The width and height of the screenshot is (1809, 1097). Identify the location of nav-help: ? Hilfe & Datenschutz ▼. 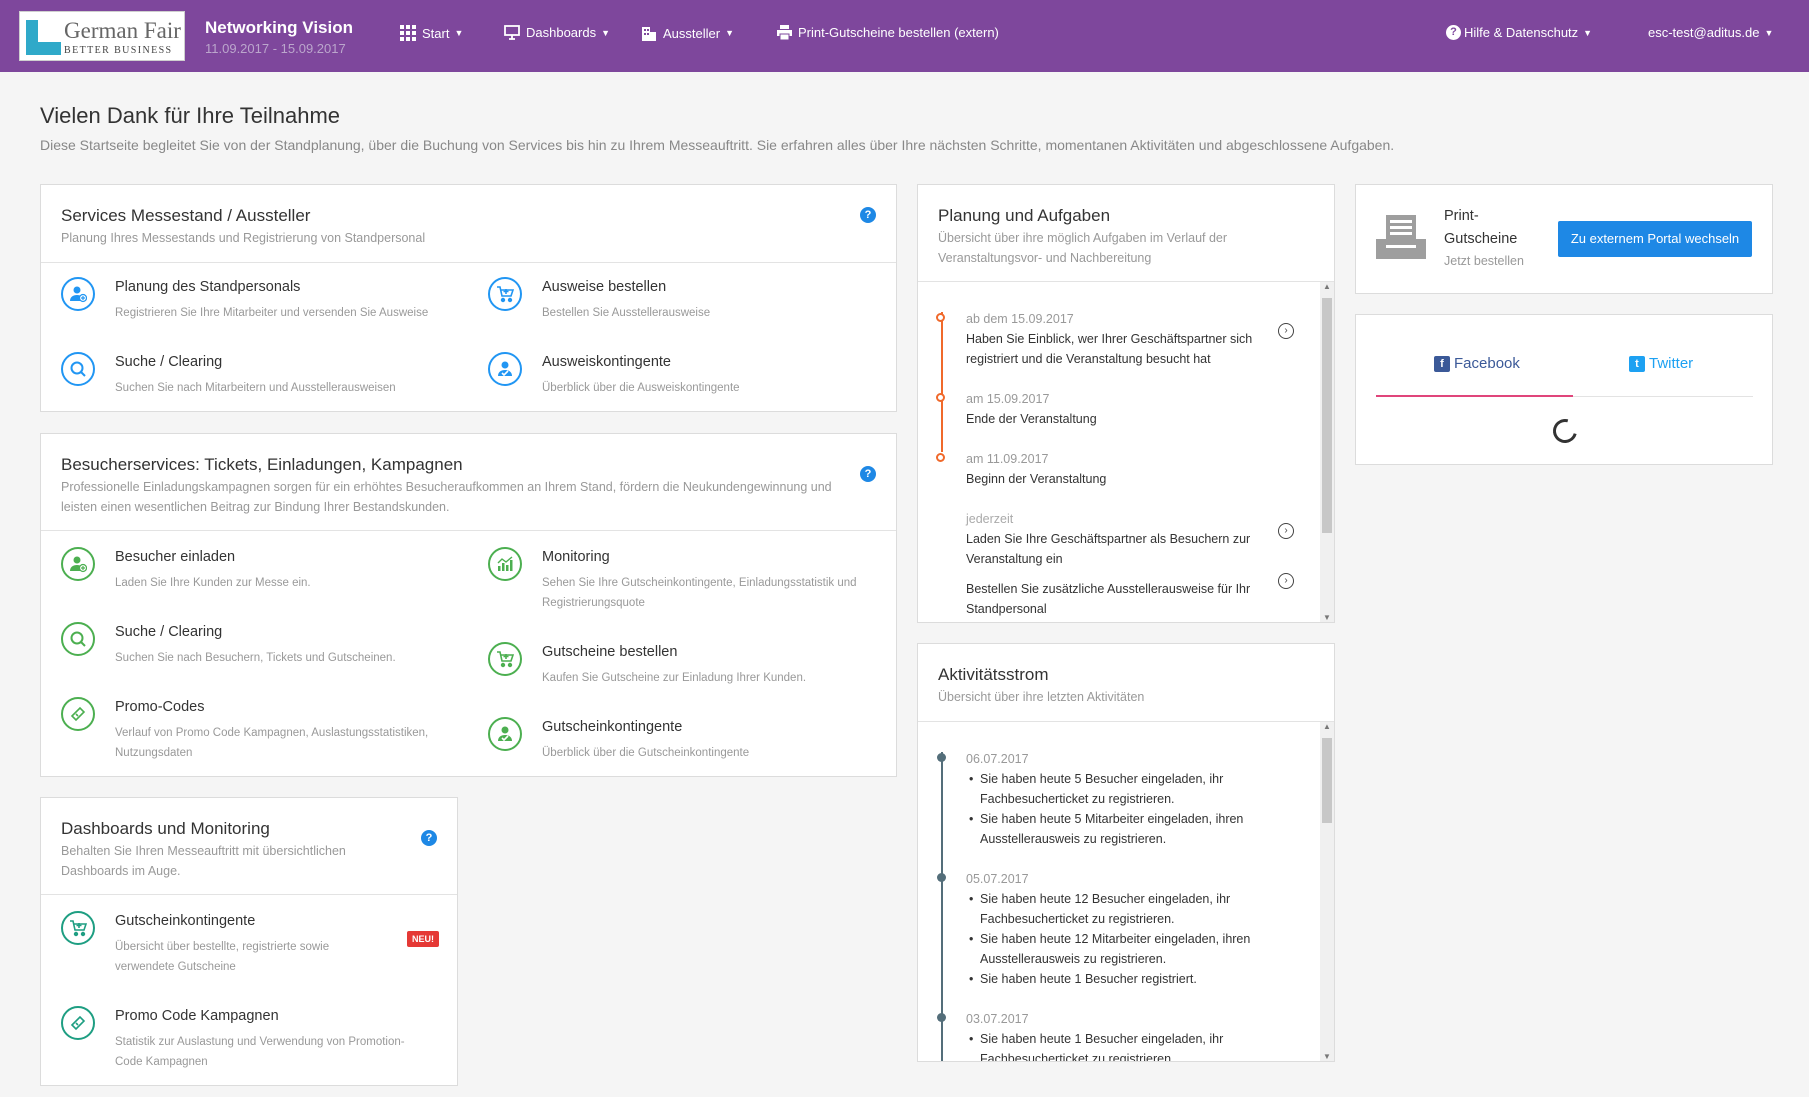
(1519, 32).